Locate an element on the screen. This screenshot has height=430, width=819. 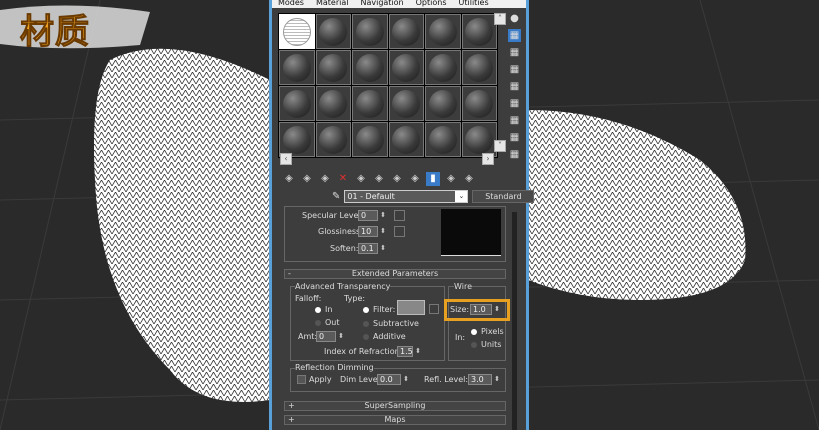
assign-to-selection-icon: ◈ is located at coordinates (325, 179).